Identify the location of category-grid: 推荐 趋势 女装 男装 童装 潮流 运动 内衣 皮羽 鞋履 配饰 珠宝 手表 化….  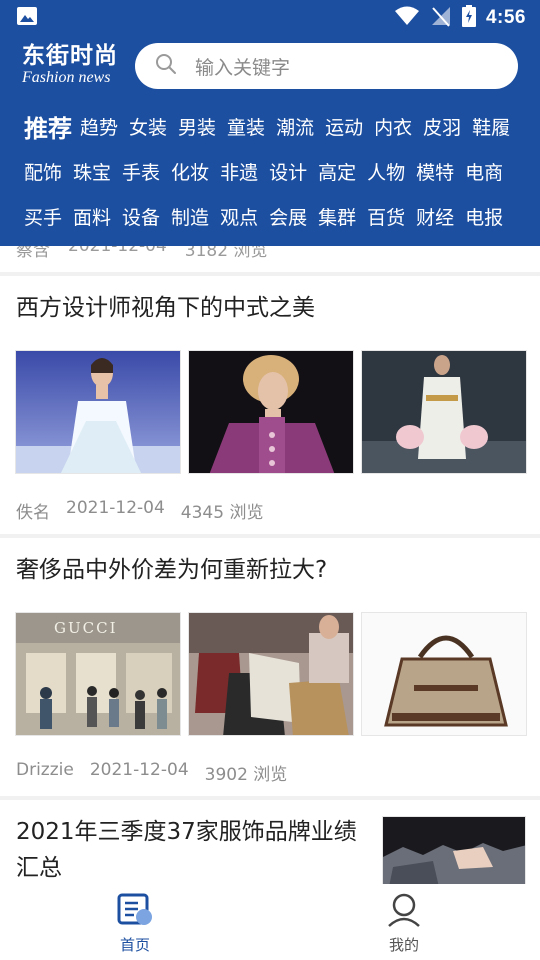
(270, 171).